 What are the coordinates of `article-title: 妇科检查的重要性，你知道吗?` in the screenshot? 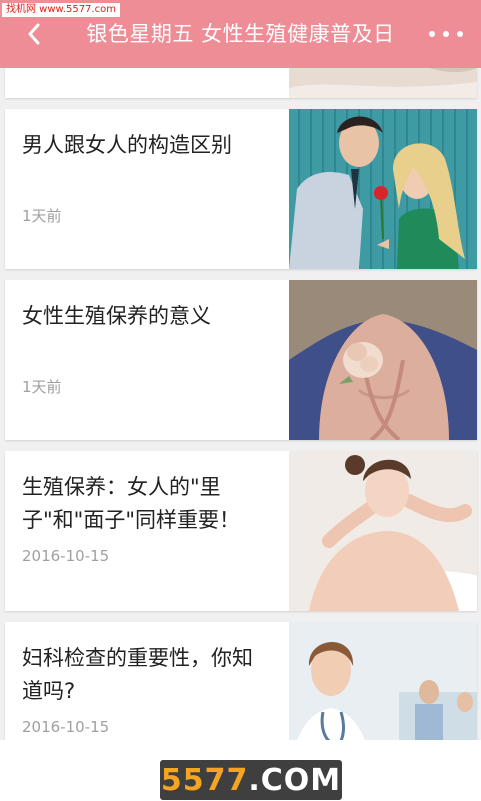 It's located at (137, 674).